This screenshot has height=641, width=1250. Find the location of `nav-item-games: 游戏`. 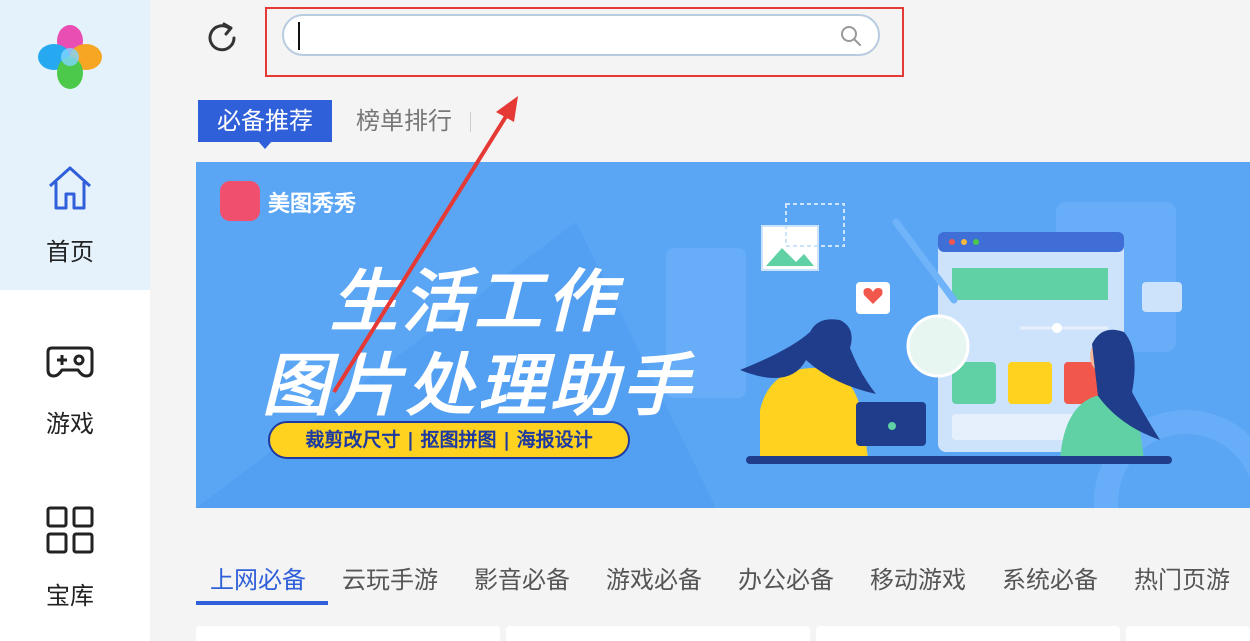

nav-item-games: 游戏 is located at coordinates (75, 376).